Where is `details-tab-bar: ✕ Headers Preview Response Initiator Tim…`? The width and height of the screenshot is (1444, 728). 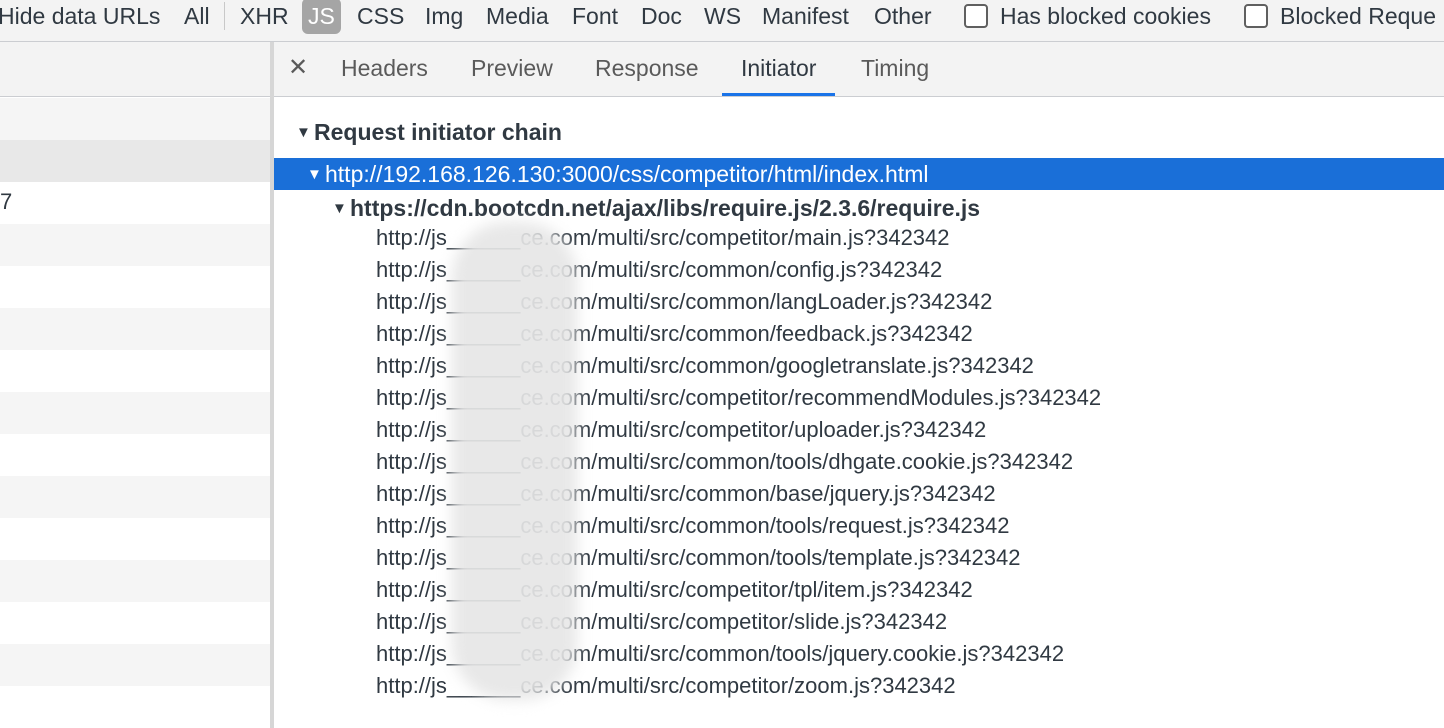 details-tab-bar: ✕ Headers Preview Response Initiator Tim… is located at coordinates (859, 69).